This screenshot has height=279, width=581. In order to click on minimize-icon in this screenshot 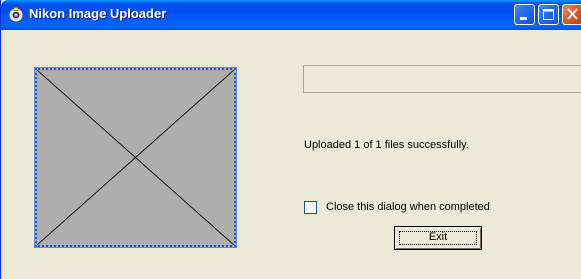, I will do `click(523, 18)`.